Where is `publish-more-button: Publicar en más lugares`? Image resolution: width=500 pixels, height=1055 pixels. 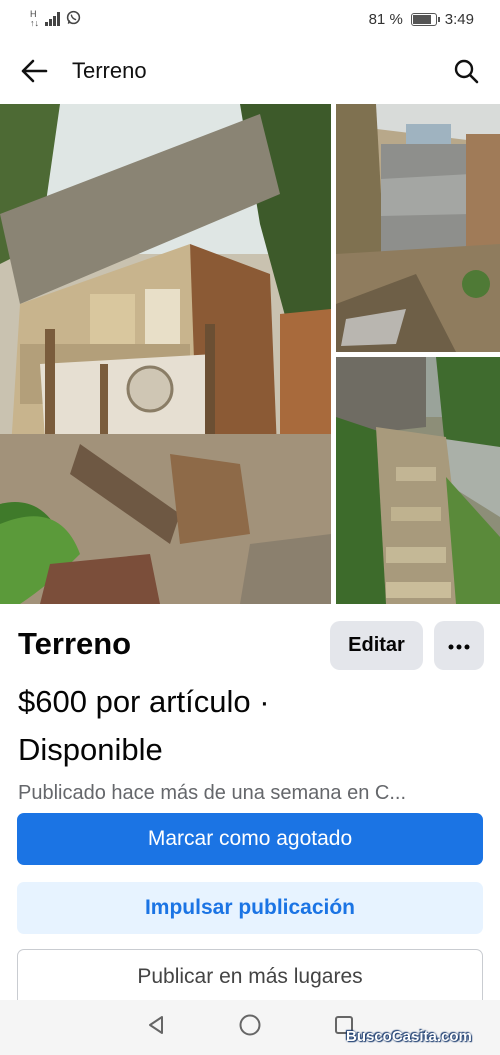
publish-more-button: Publicar en más lugares is located at coordinates (250, 976).